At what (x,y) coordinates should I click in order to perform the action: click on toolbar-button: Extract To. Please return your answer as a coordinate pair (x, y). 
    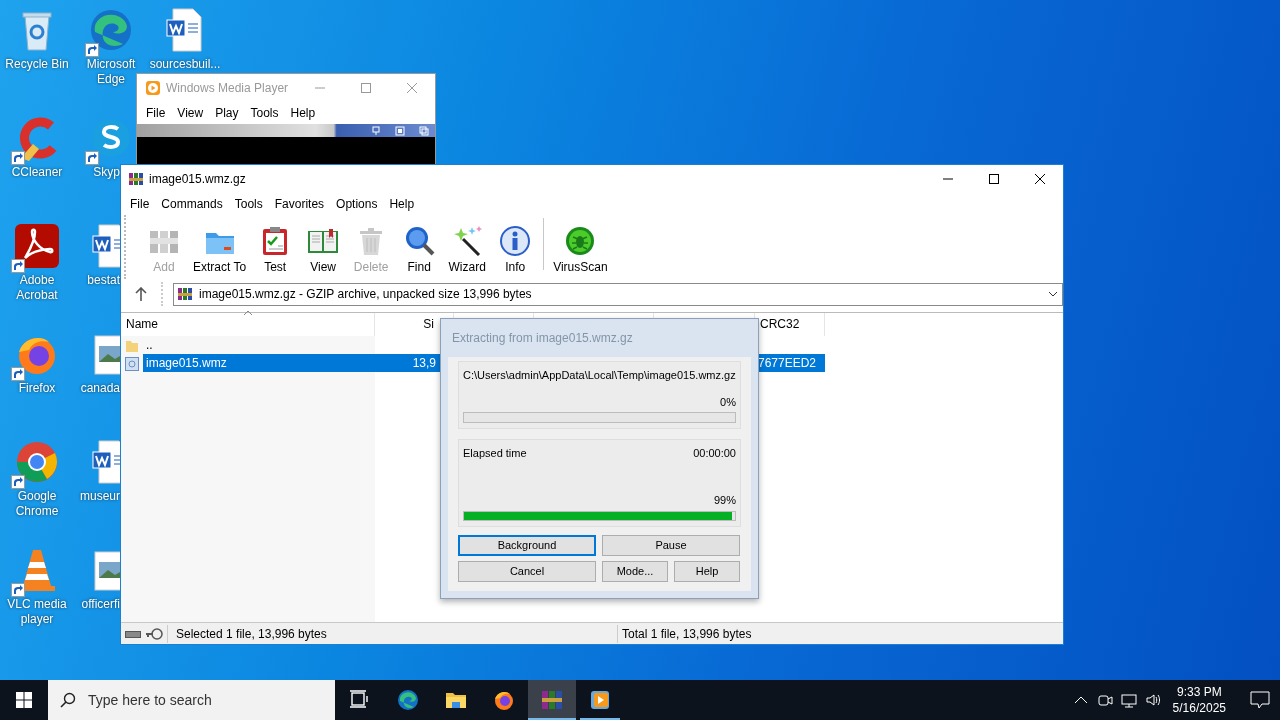
    Looking at the image, I should click on (220, 249).